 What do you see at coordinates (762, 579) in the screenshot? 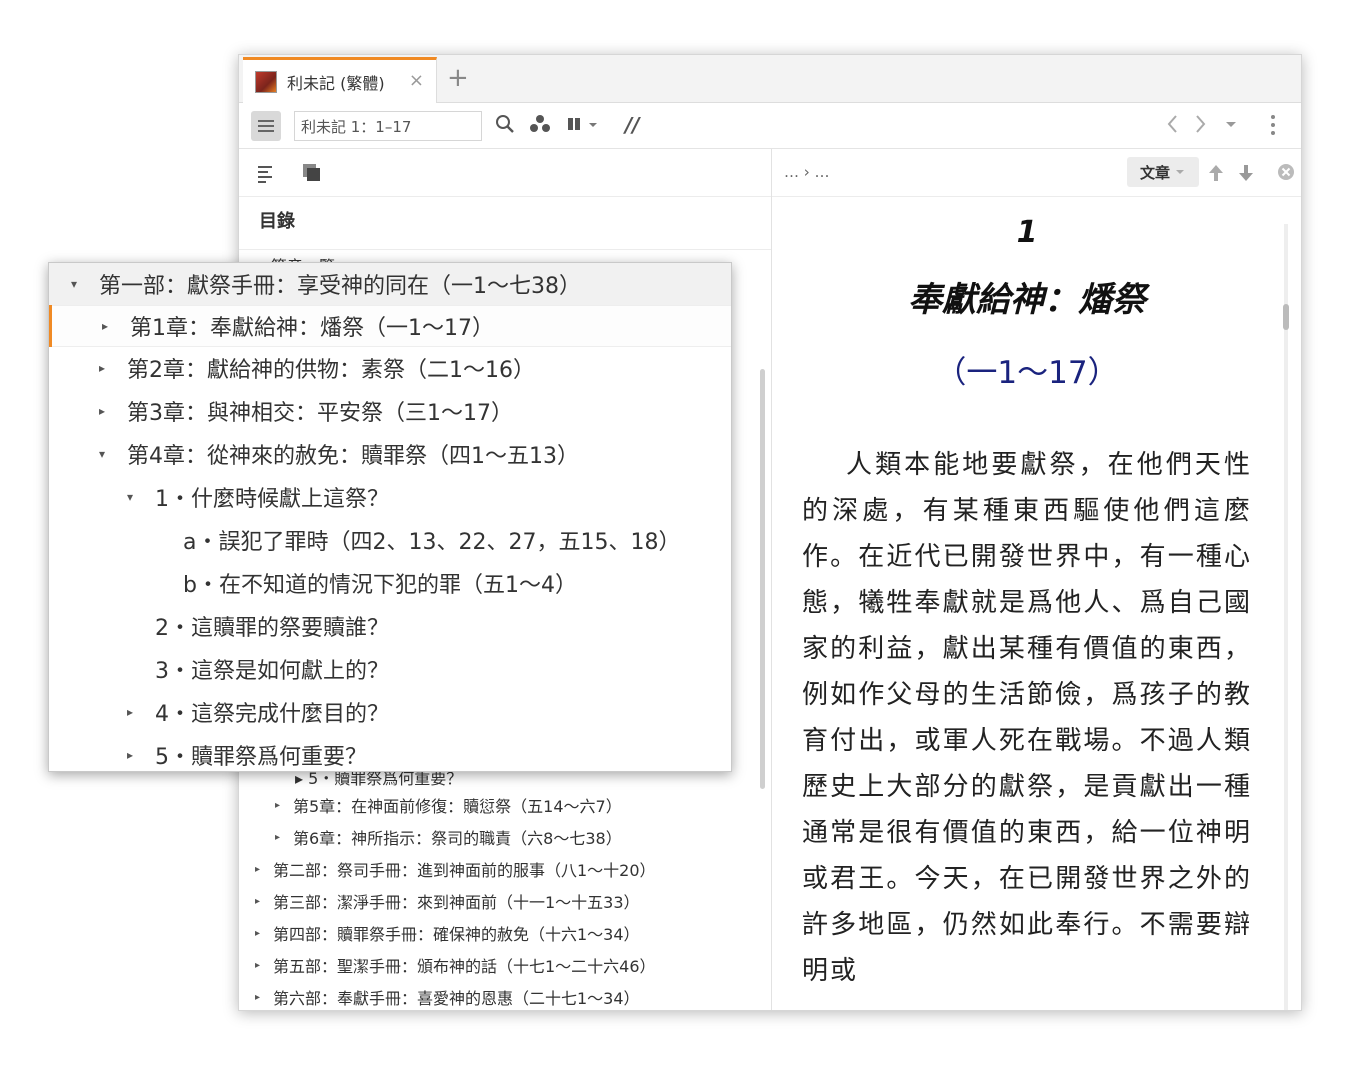
I see `contents-scrollbar` at bounding box center [762, 579].